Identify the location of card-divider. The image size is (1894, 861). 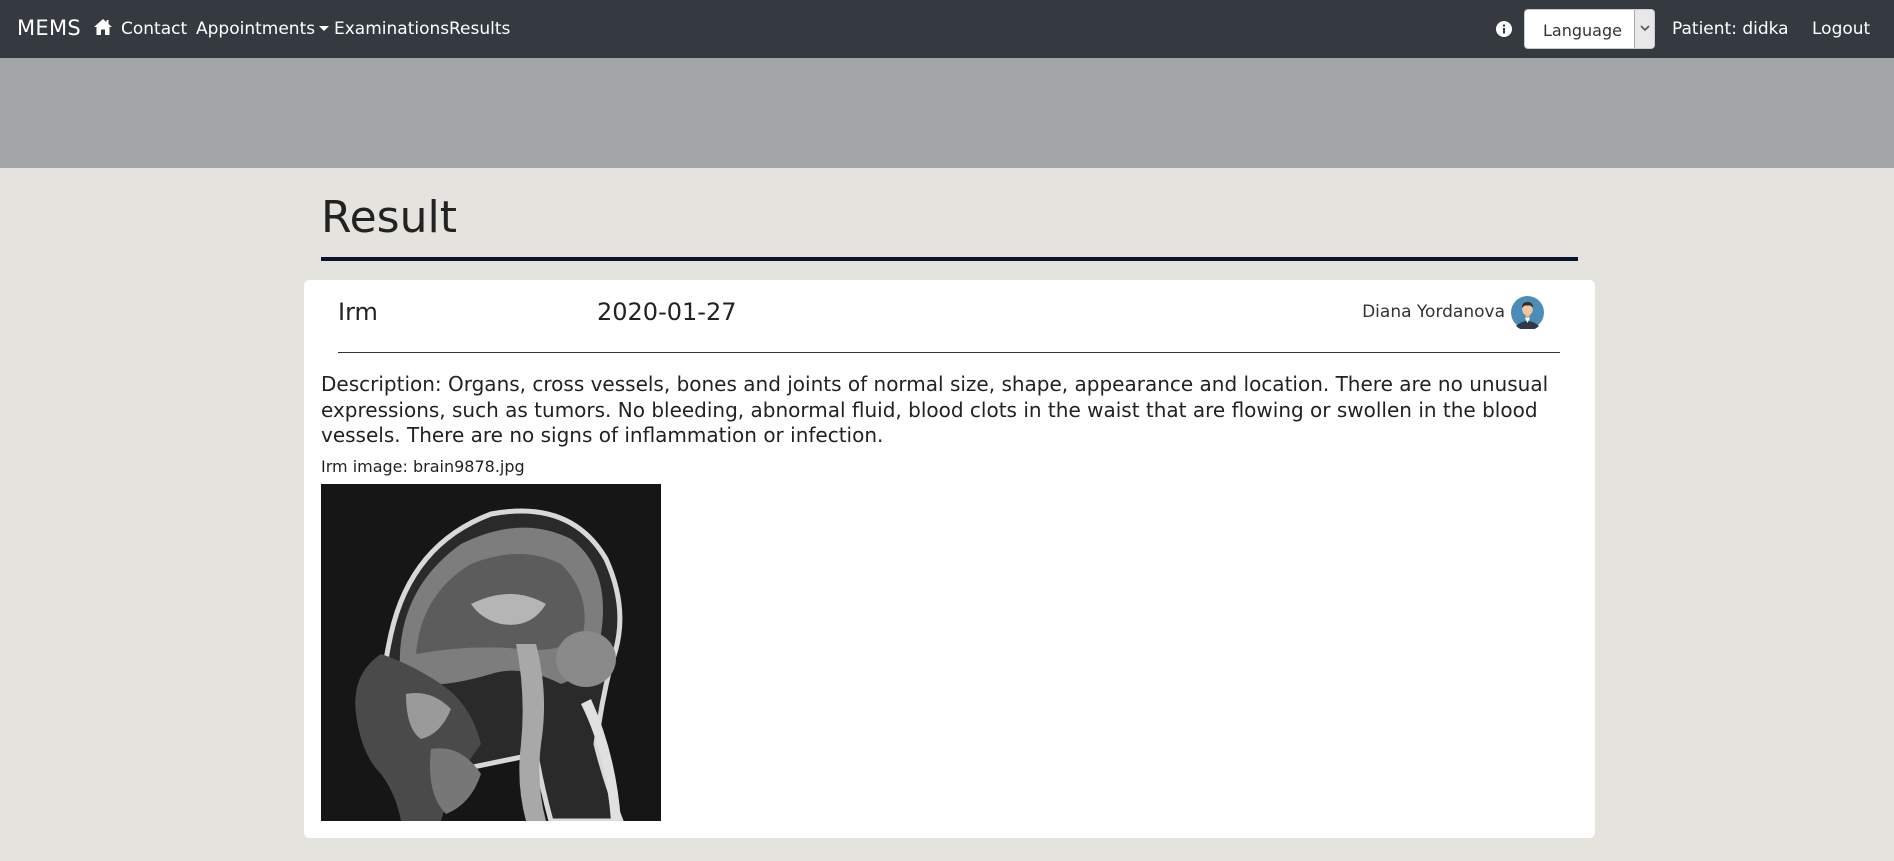
(949, 352).